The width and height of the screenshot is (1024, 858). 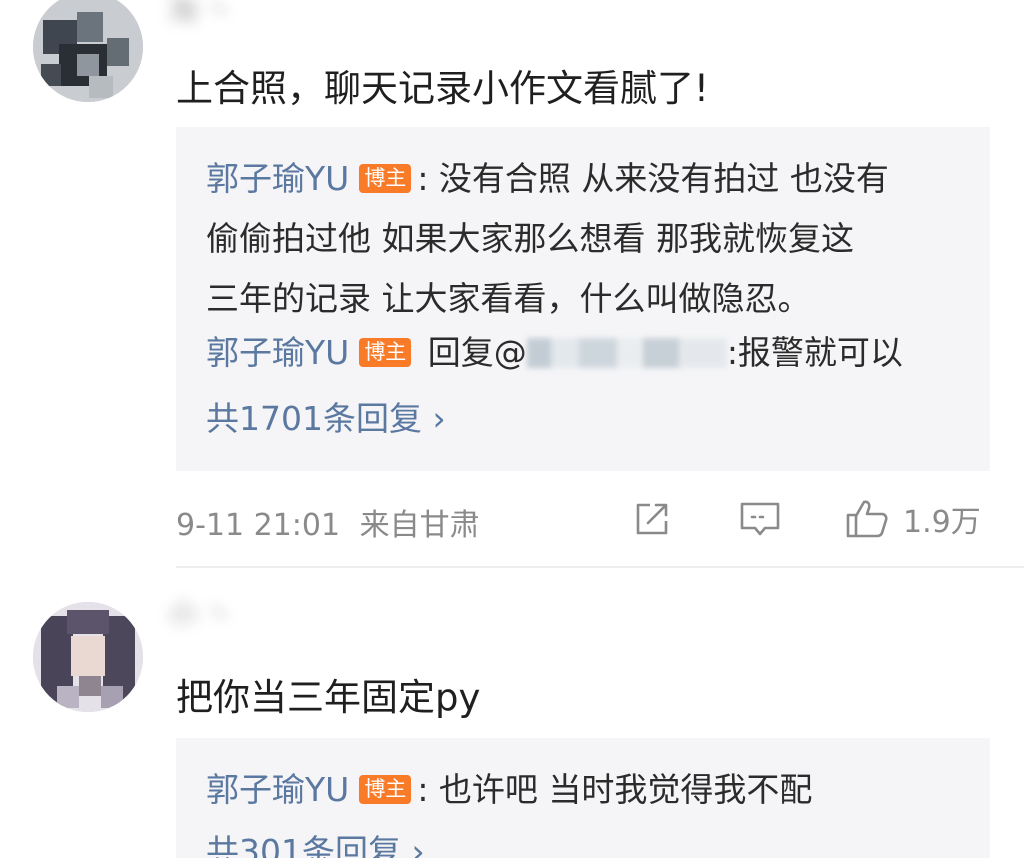 I want to click on like-button: 1.9万, so click(x=913, y=519).